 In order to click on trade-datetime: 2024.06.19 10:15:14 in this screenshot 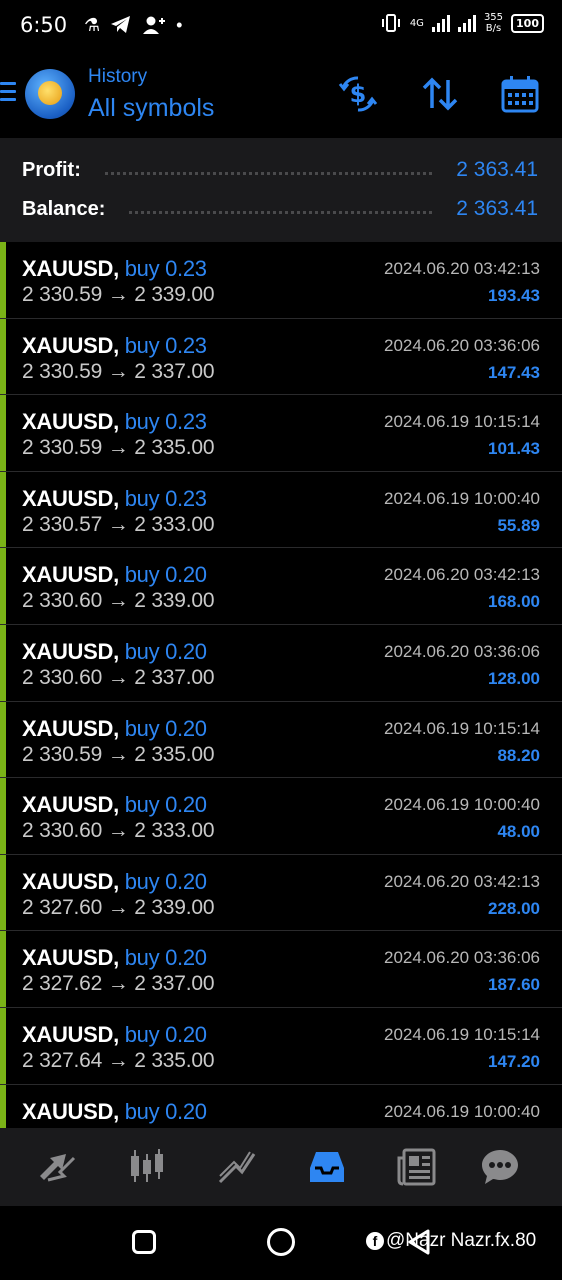, I will do `click(462, 1034)`.